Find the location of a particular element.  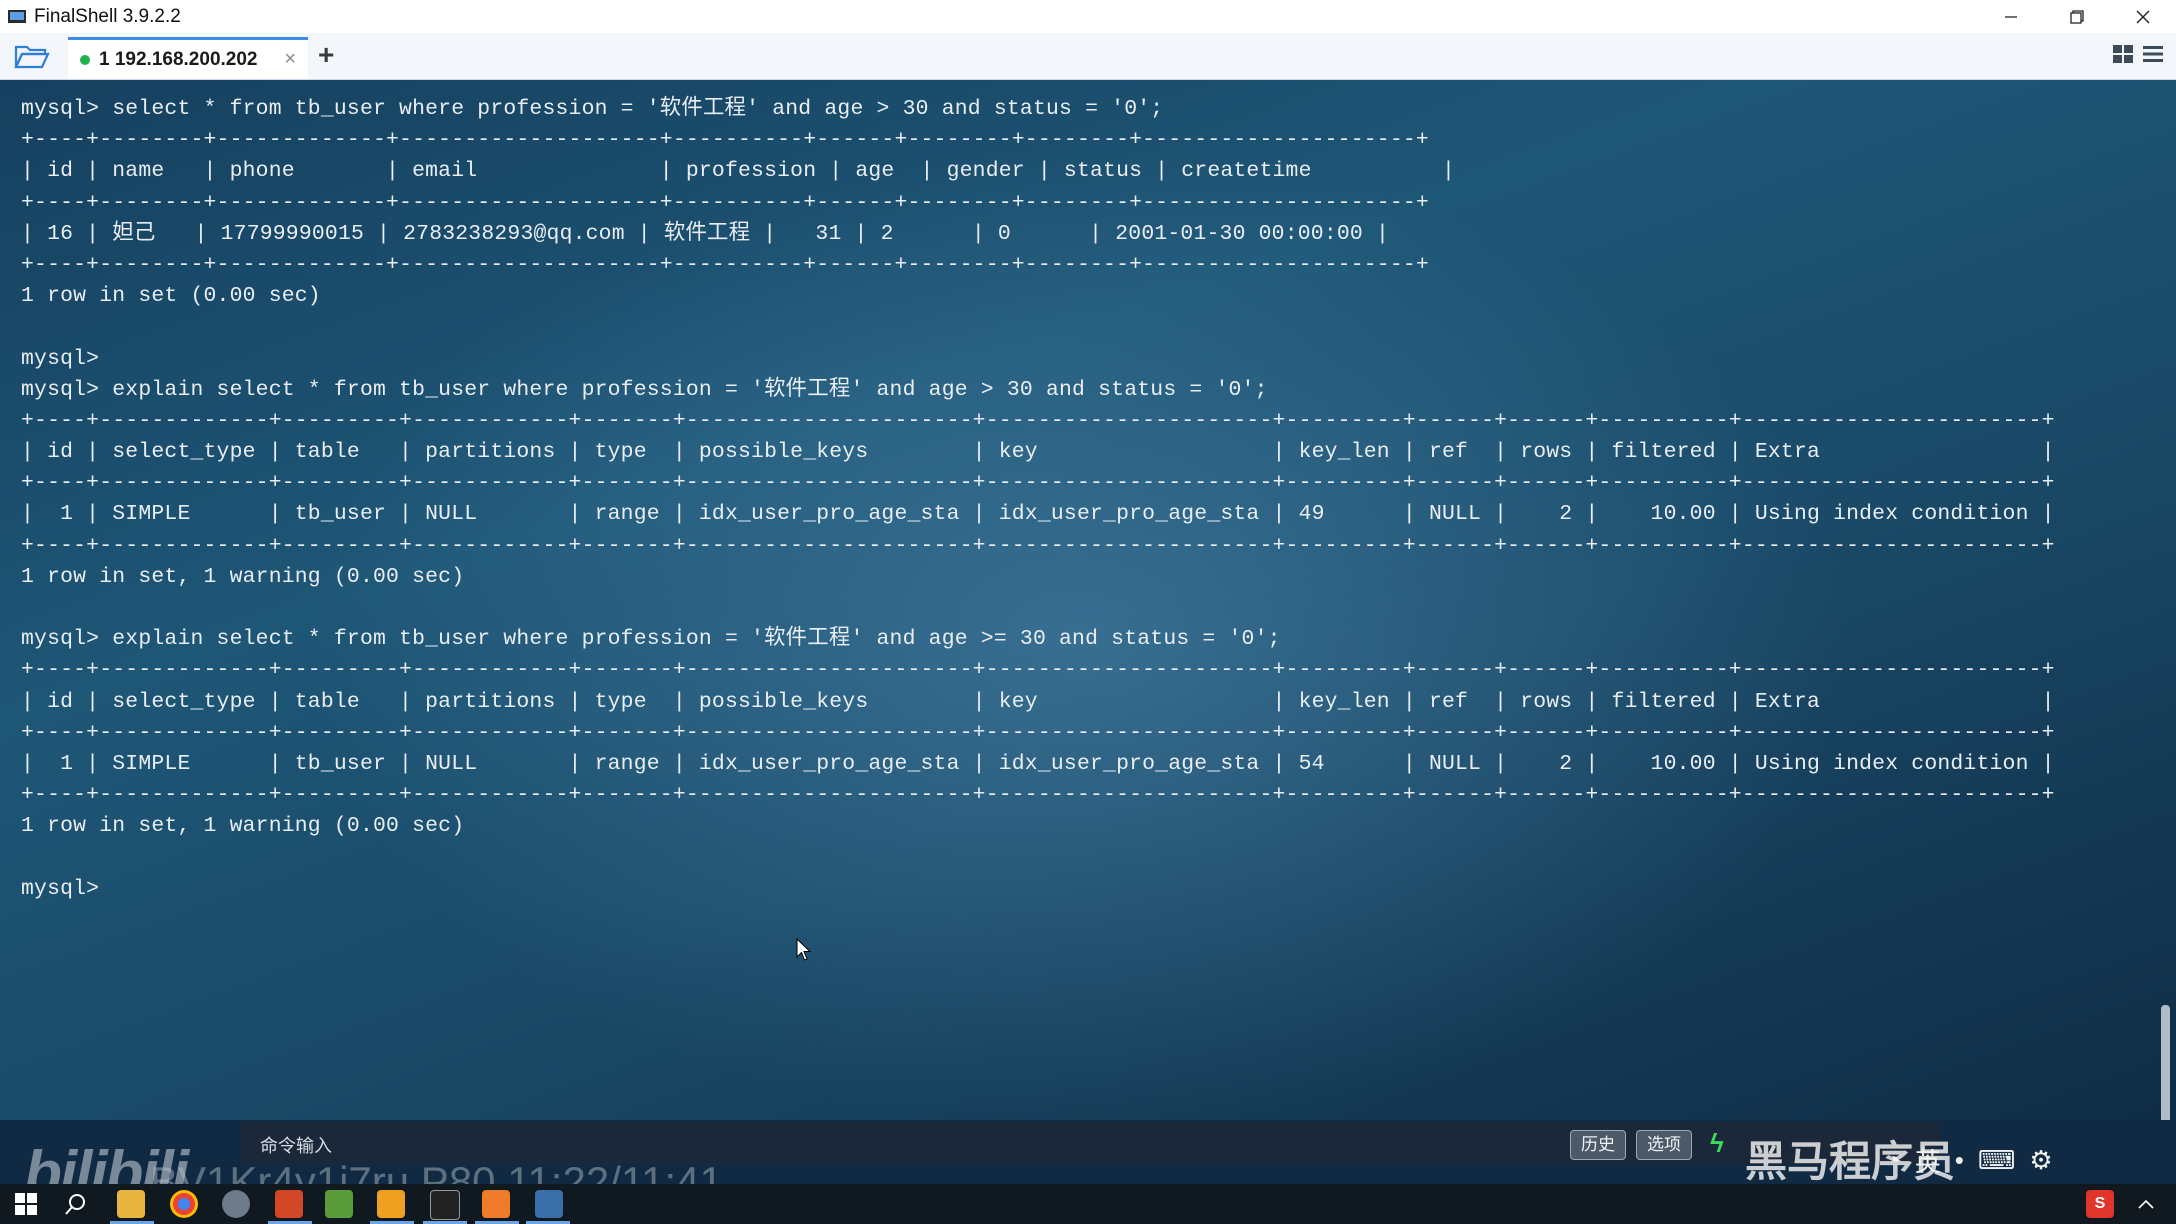

app-window-icon is located at coordinates (391, 1204).